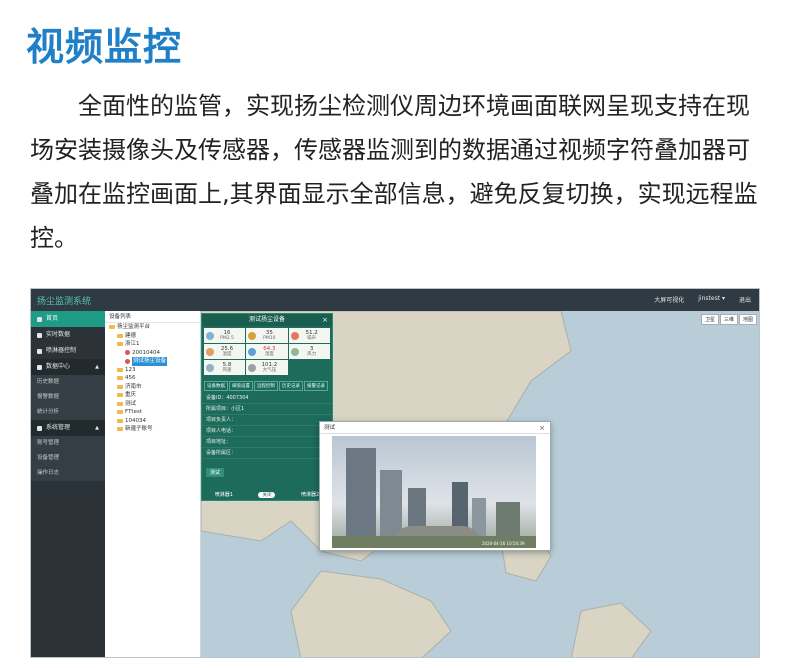 The image size is (790, 668). I want to click on chevron-up-icon: ▲, so click(97, 428).